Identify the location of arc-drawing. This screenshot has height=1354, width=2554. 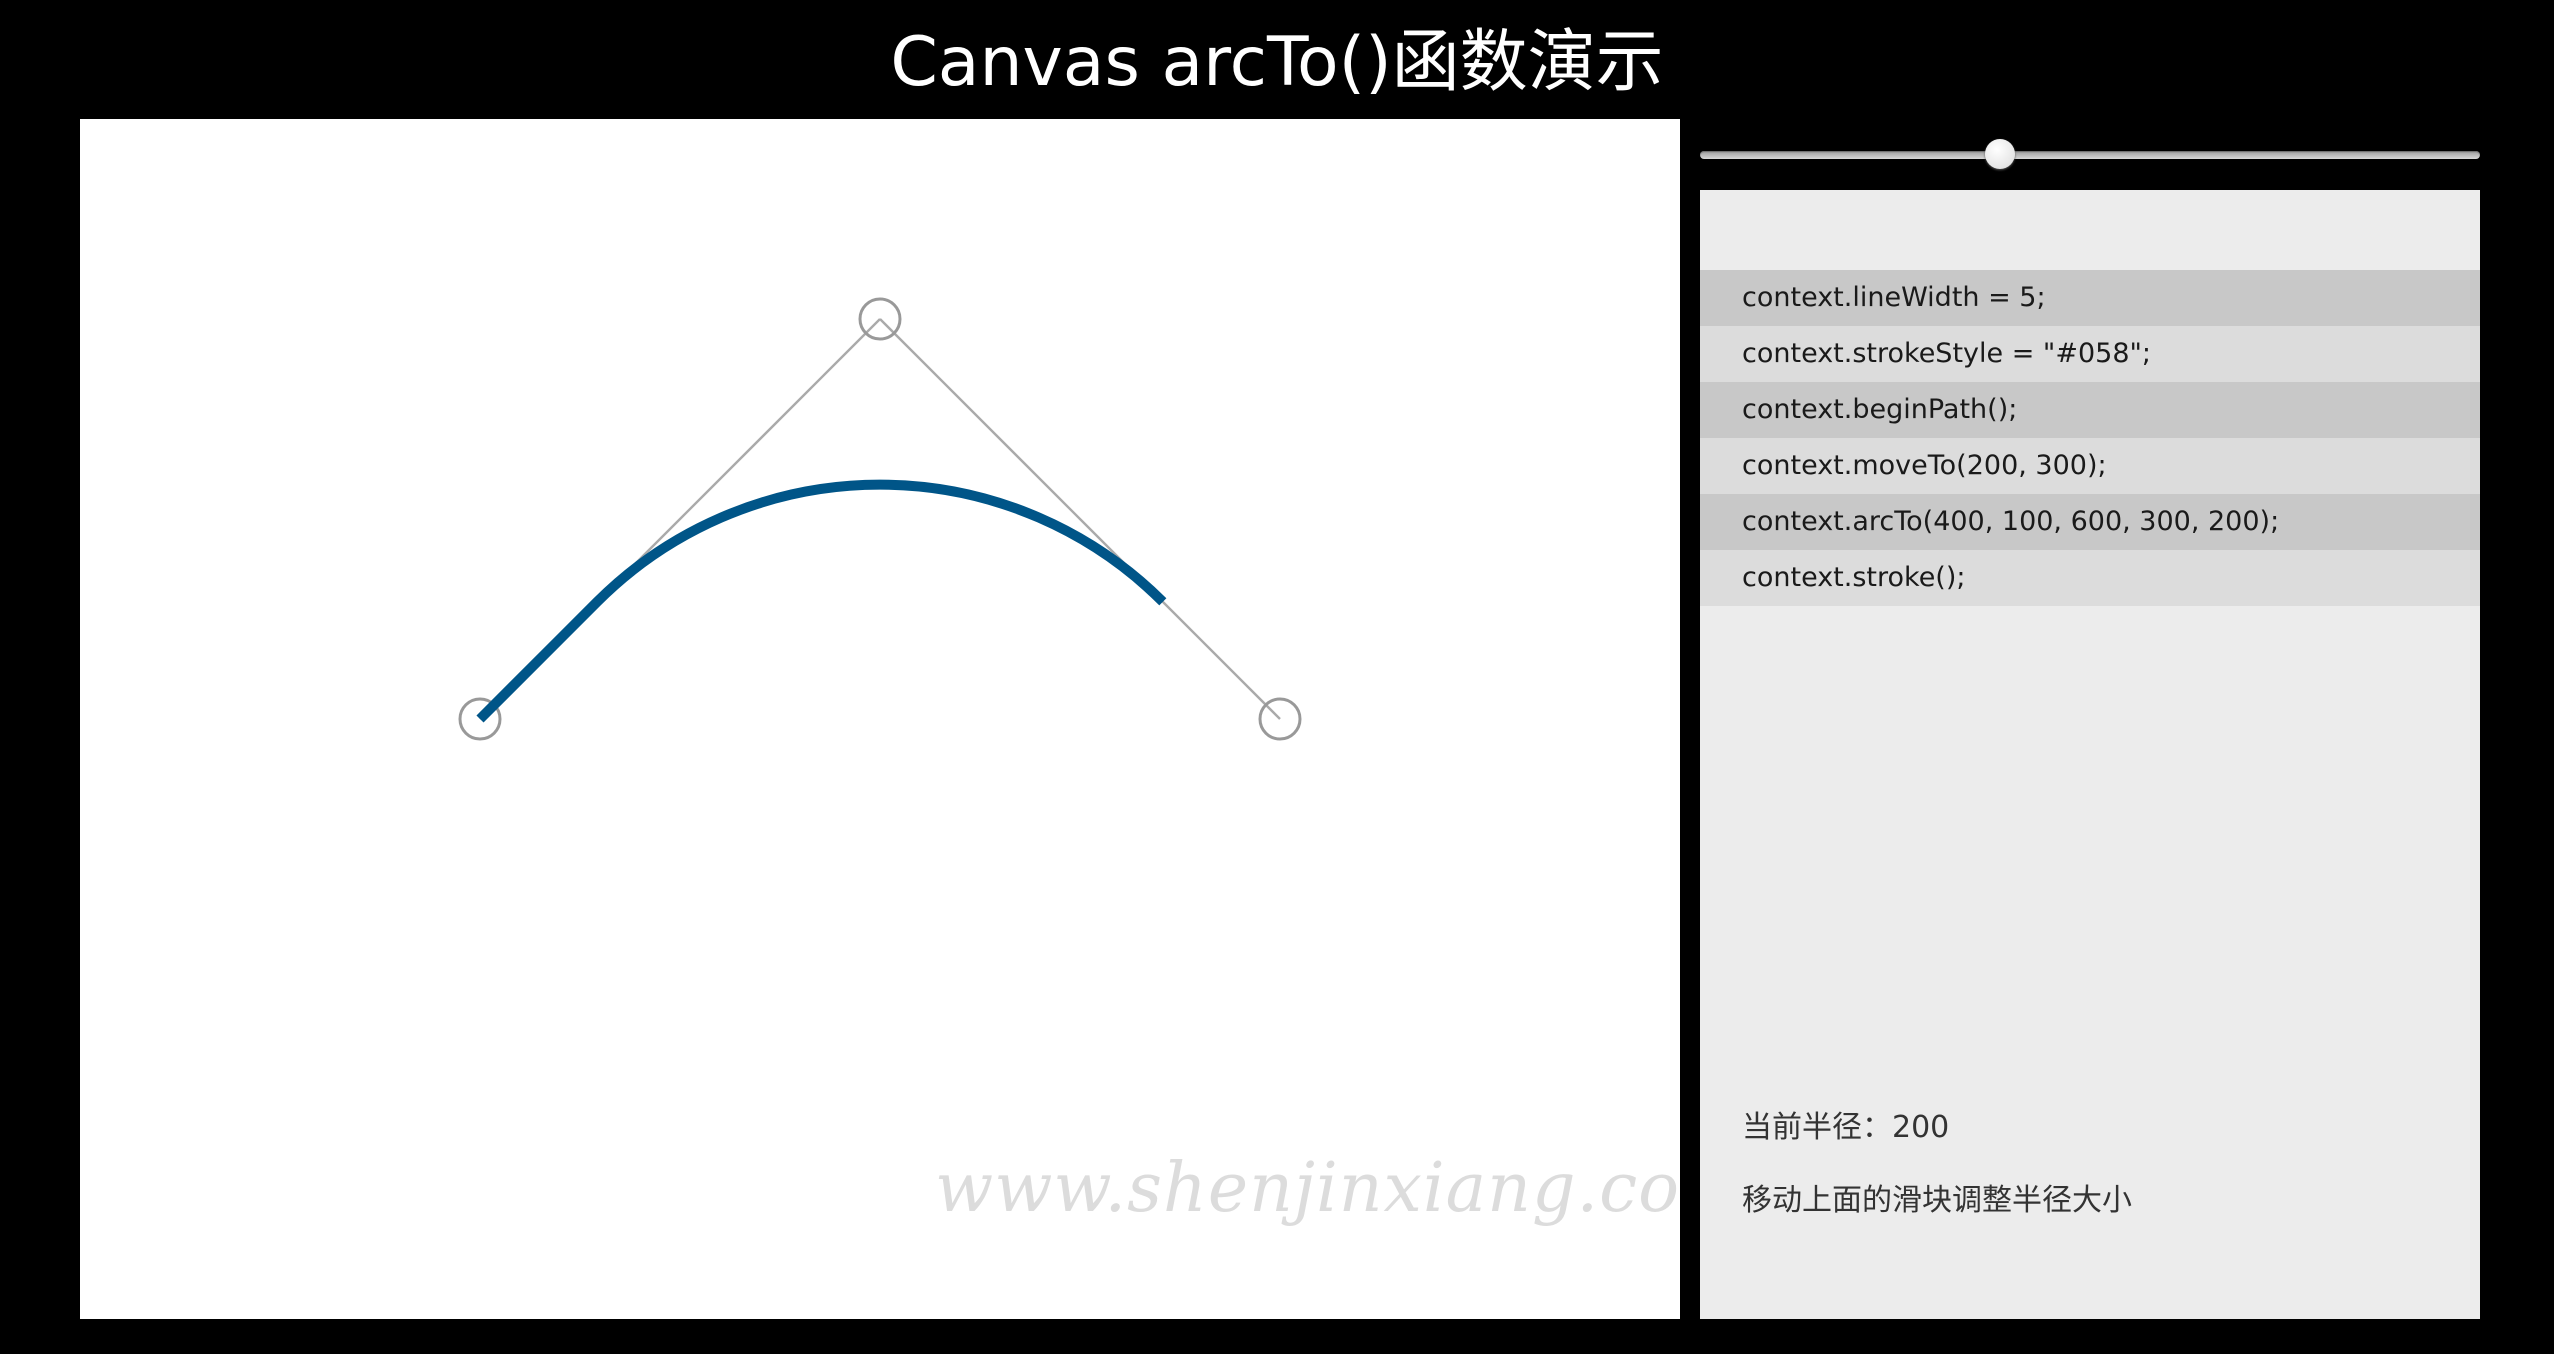
(880, 519).